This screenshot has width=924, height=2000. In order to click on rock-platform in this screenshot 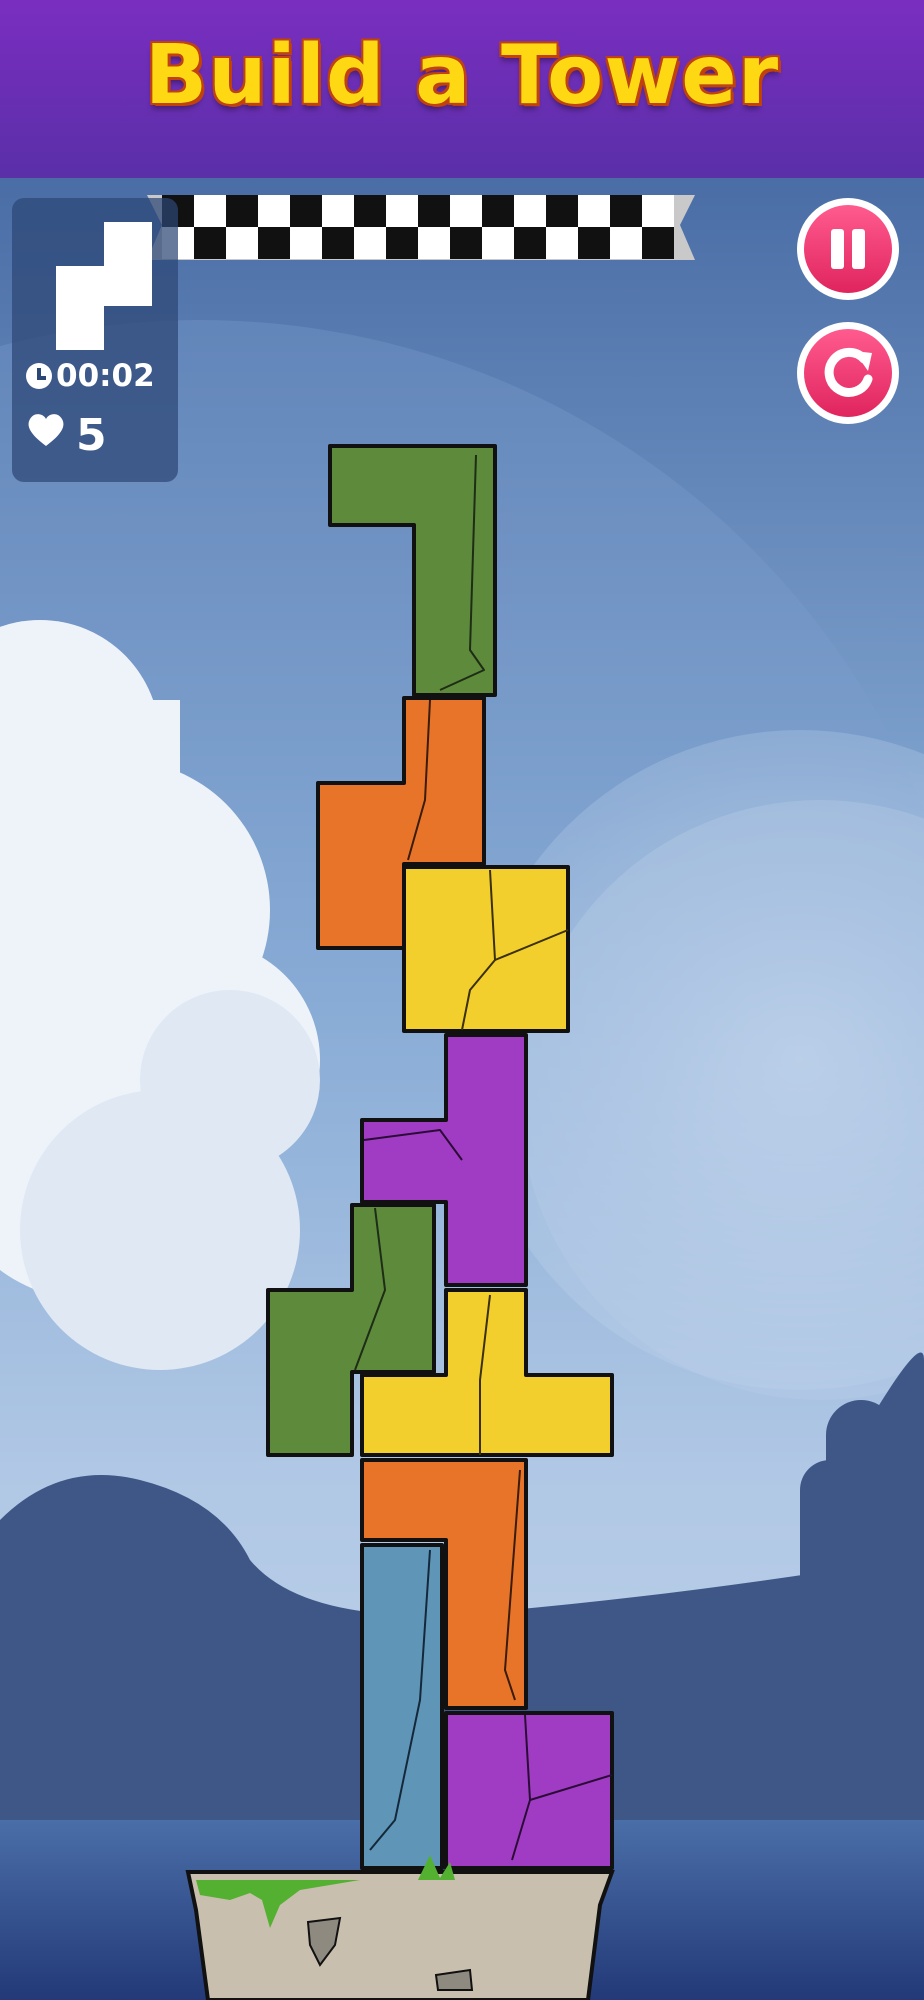, I will do `click(400, 1927)`.